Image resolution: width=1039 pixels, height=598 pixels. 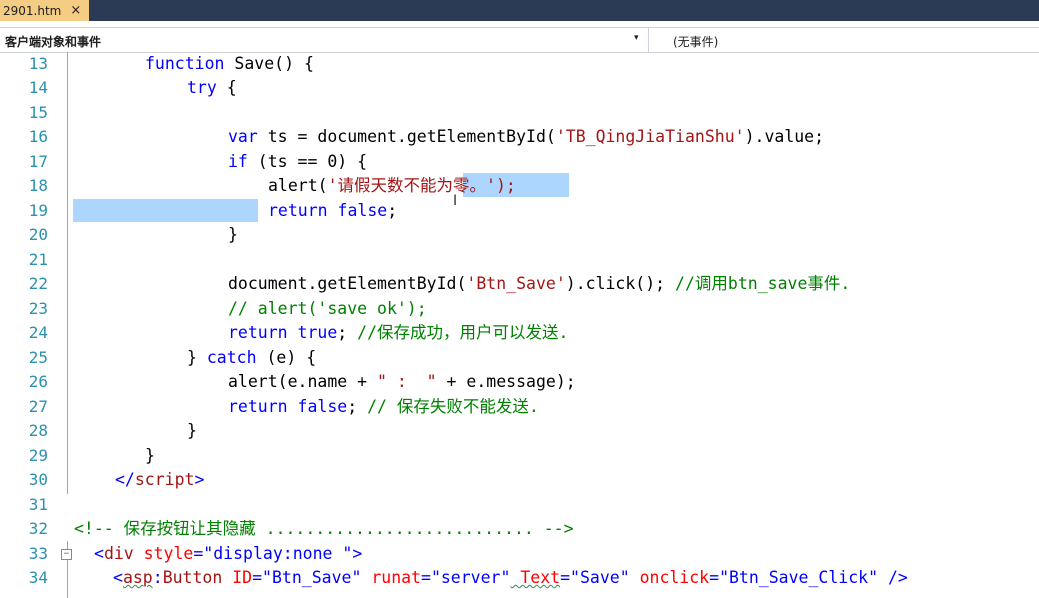 What do you see at coordinates (67, 273) in the screenshot?
I see `indent-guide` at bounding box center [67, 273].